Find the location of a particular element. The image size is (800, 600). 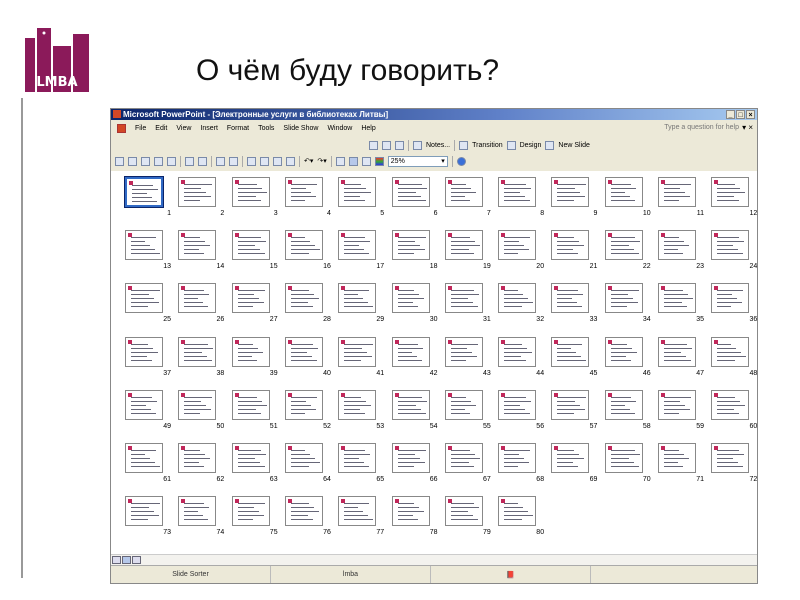

new-slide-icon is located at coordinates (550, 145).